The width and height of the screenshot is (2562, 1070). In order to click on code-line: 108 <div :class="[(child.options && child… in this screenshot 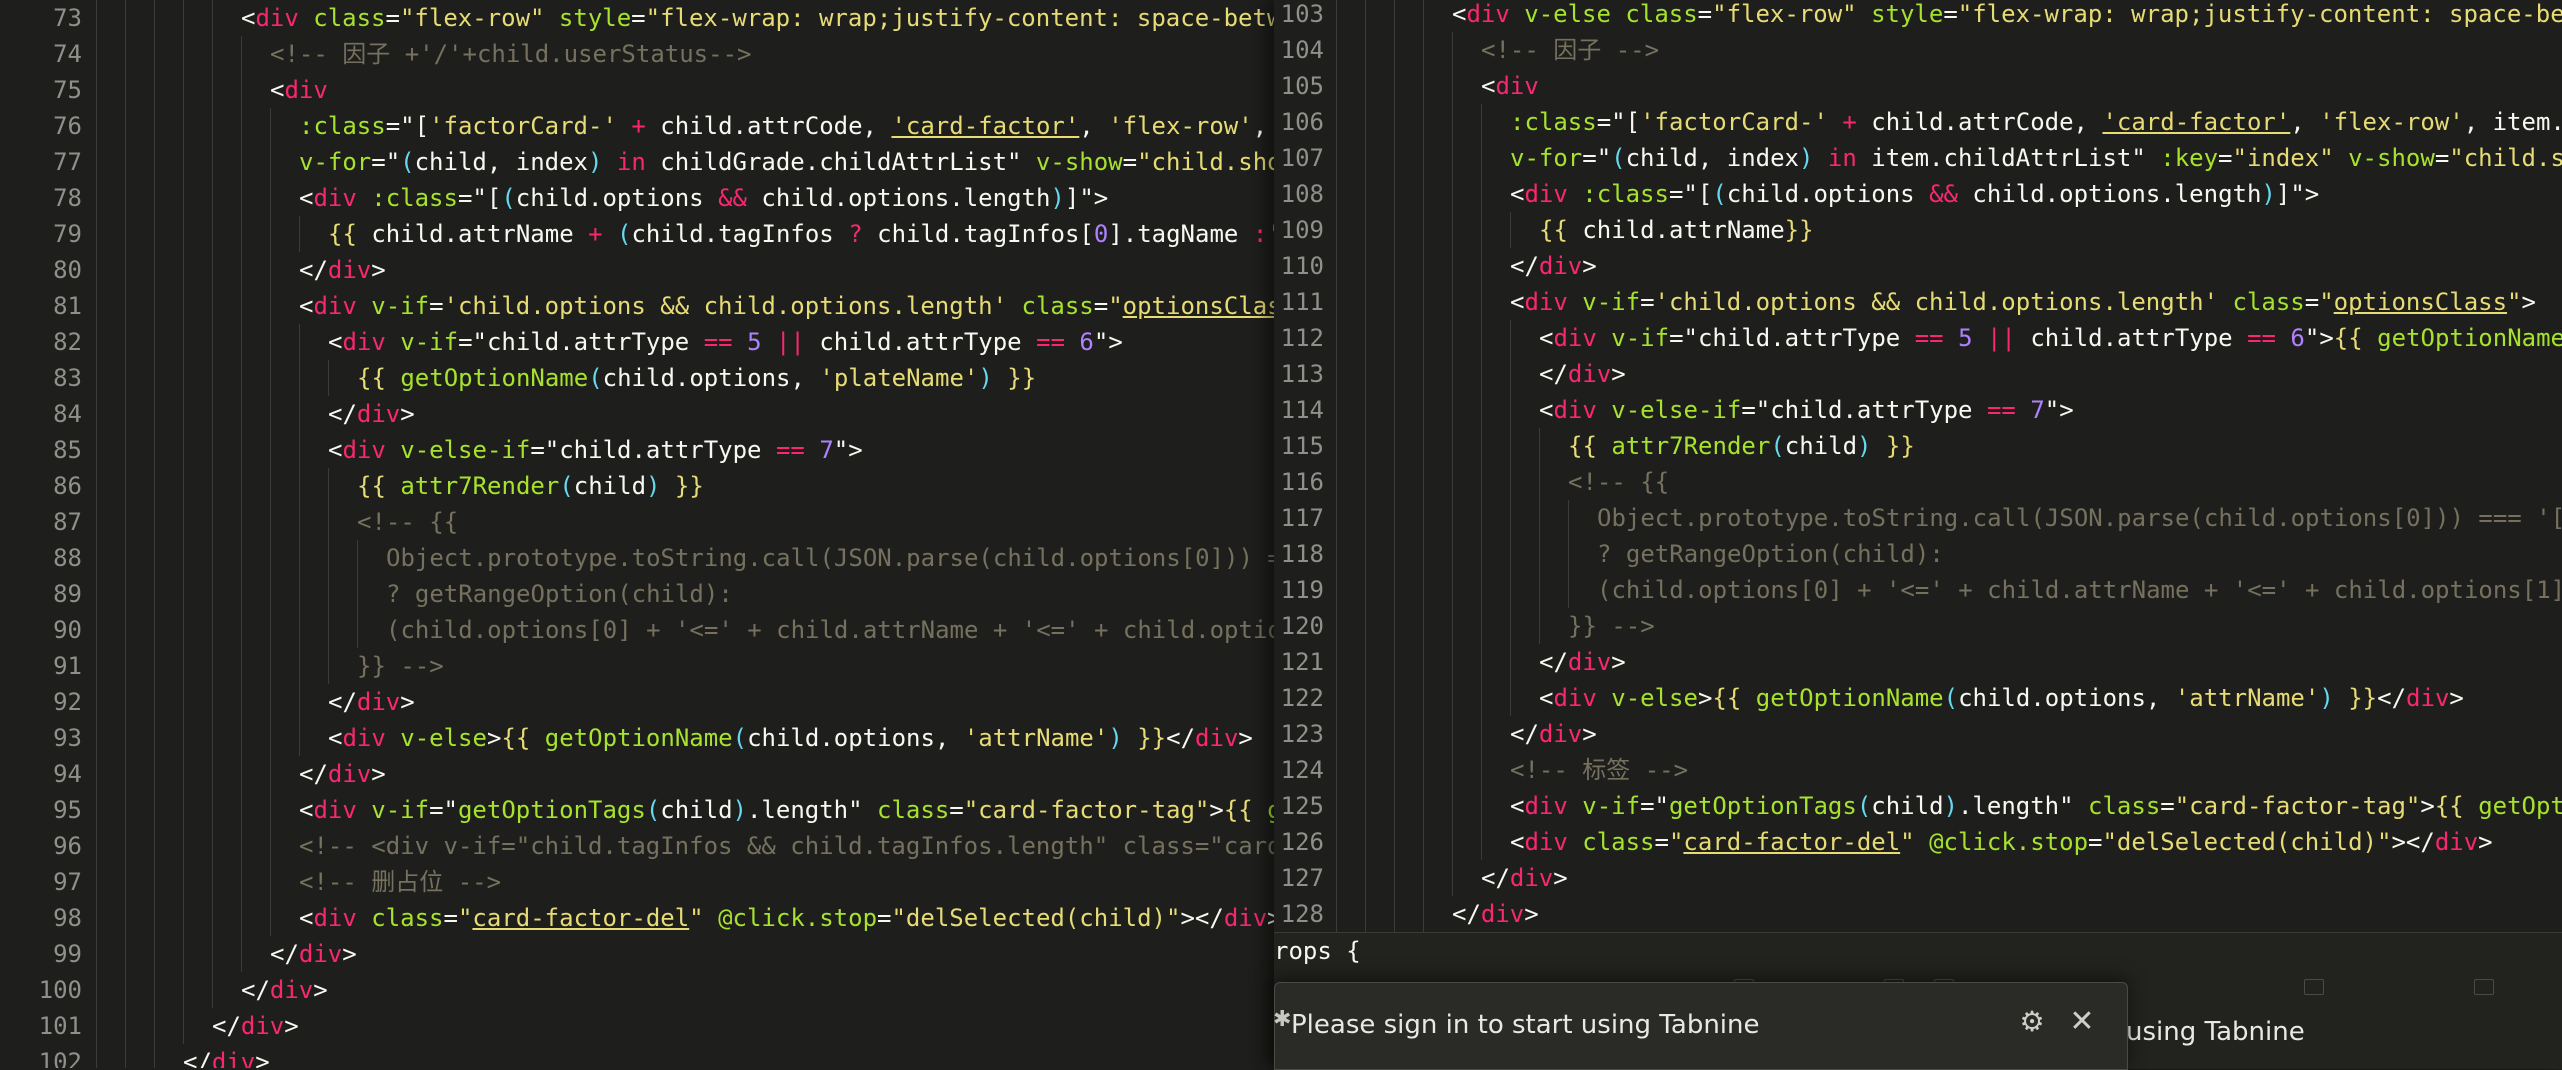, I will do `click(1918, 194)`.